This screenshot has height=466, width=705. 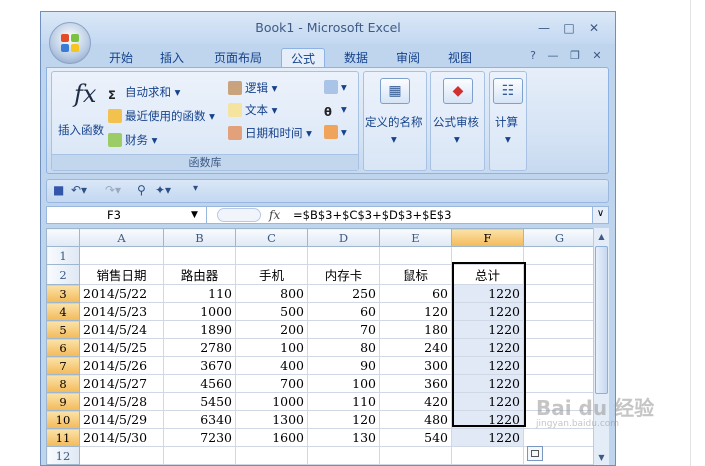 What do you see at coordinates (487, 255) in the screenshot?
I see `cell-f1` at bounding box center [487, 255].